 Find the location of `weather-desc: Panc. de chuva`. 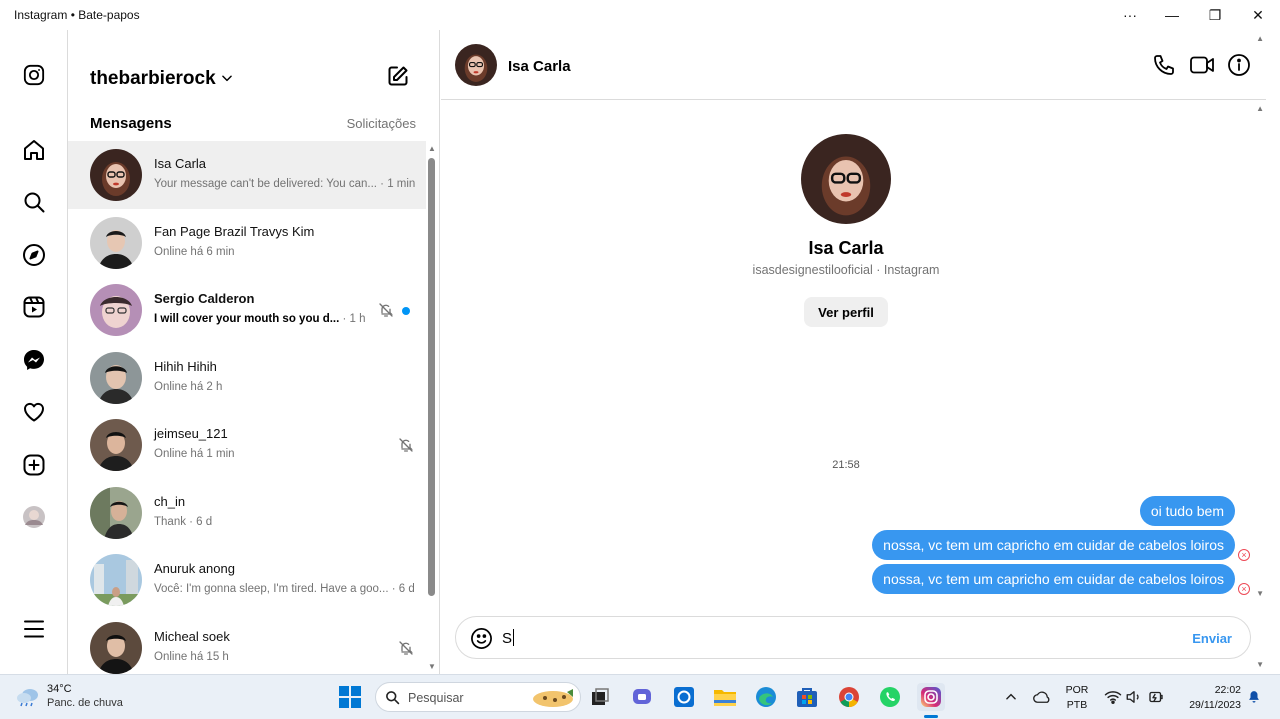

weather-desc: Panc. de chuva is located at coordinates (85, 703).